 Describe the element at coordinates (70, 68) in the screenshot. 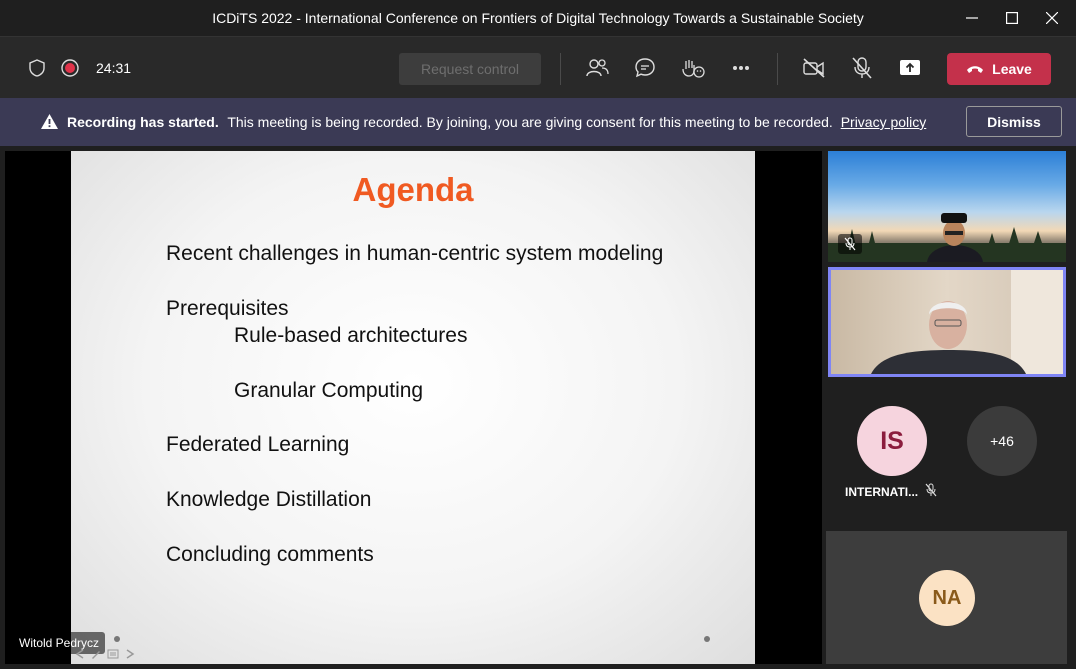

I see `recording-icon` at that location.